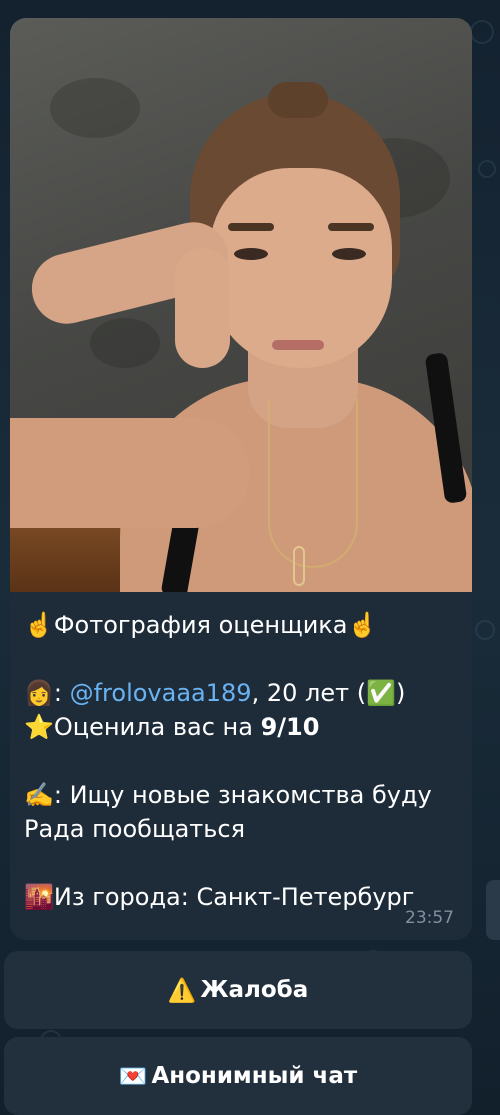 The width and height of the screenshot is (500, 1115). Describe the element at coordinates (254, 1076) in the screenshot. I see `anonymous-chat-label: Анонимный чат` at that location.